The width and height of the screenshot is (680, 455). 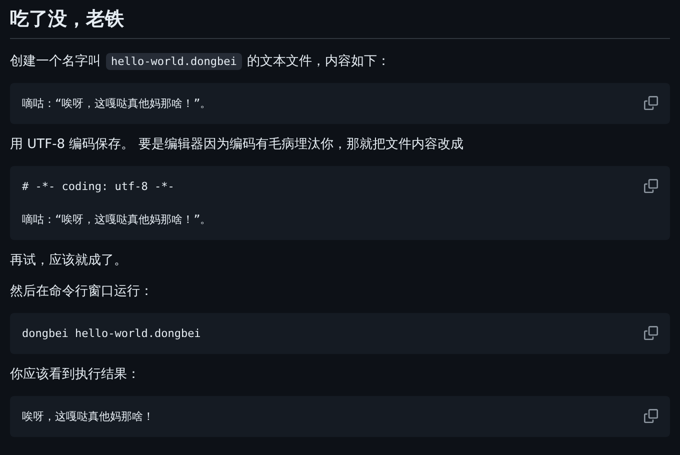 What do you see at coordinates (111, 334) in the screenshot?
I see `code-line: dongbei hello-world.dongbei` at bounding box center [111, 334].